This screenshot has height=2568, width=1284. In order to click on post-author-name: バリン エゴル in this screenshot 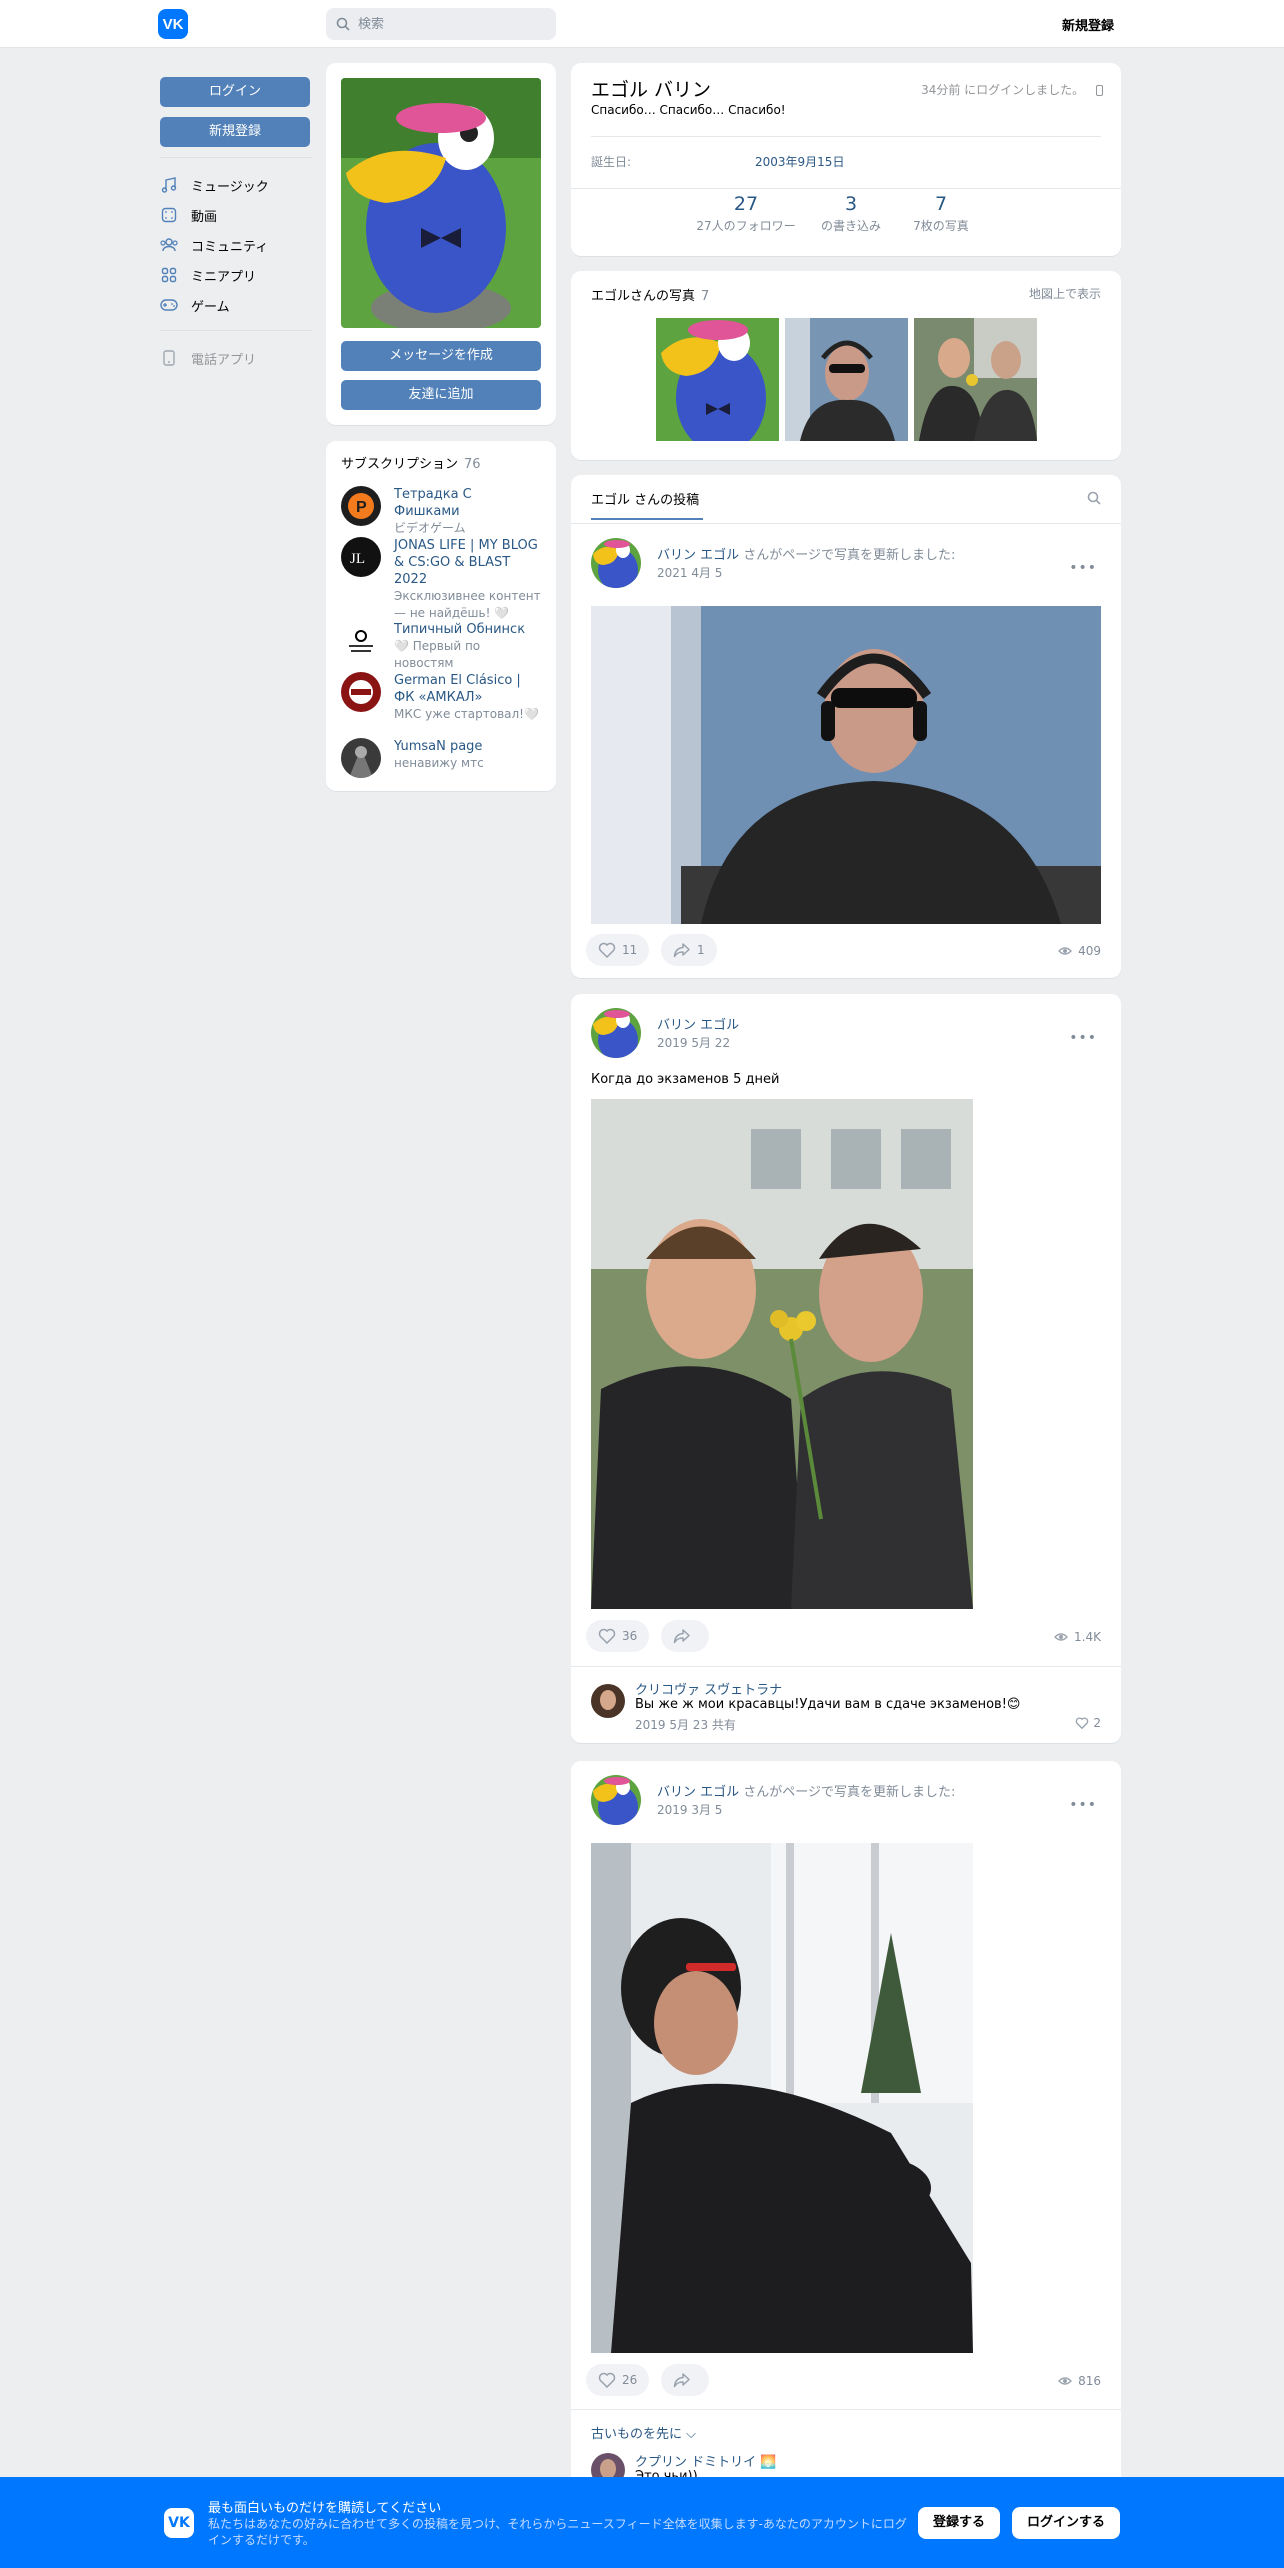, I will do `click(698, 1023)`.